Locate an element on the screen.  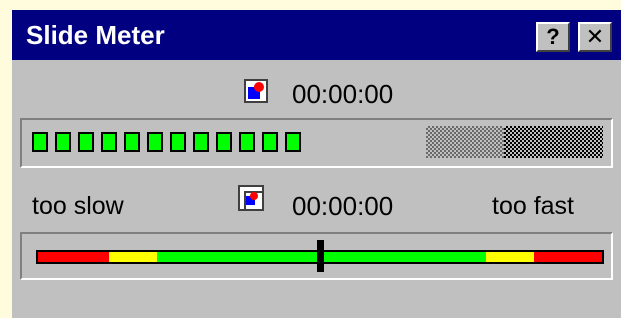
help-button: ? is located at coordinates (553, 37).